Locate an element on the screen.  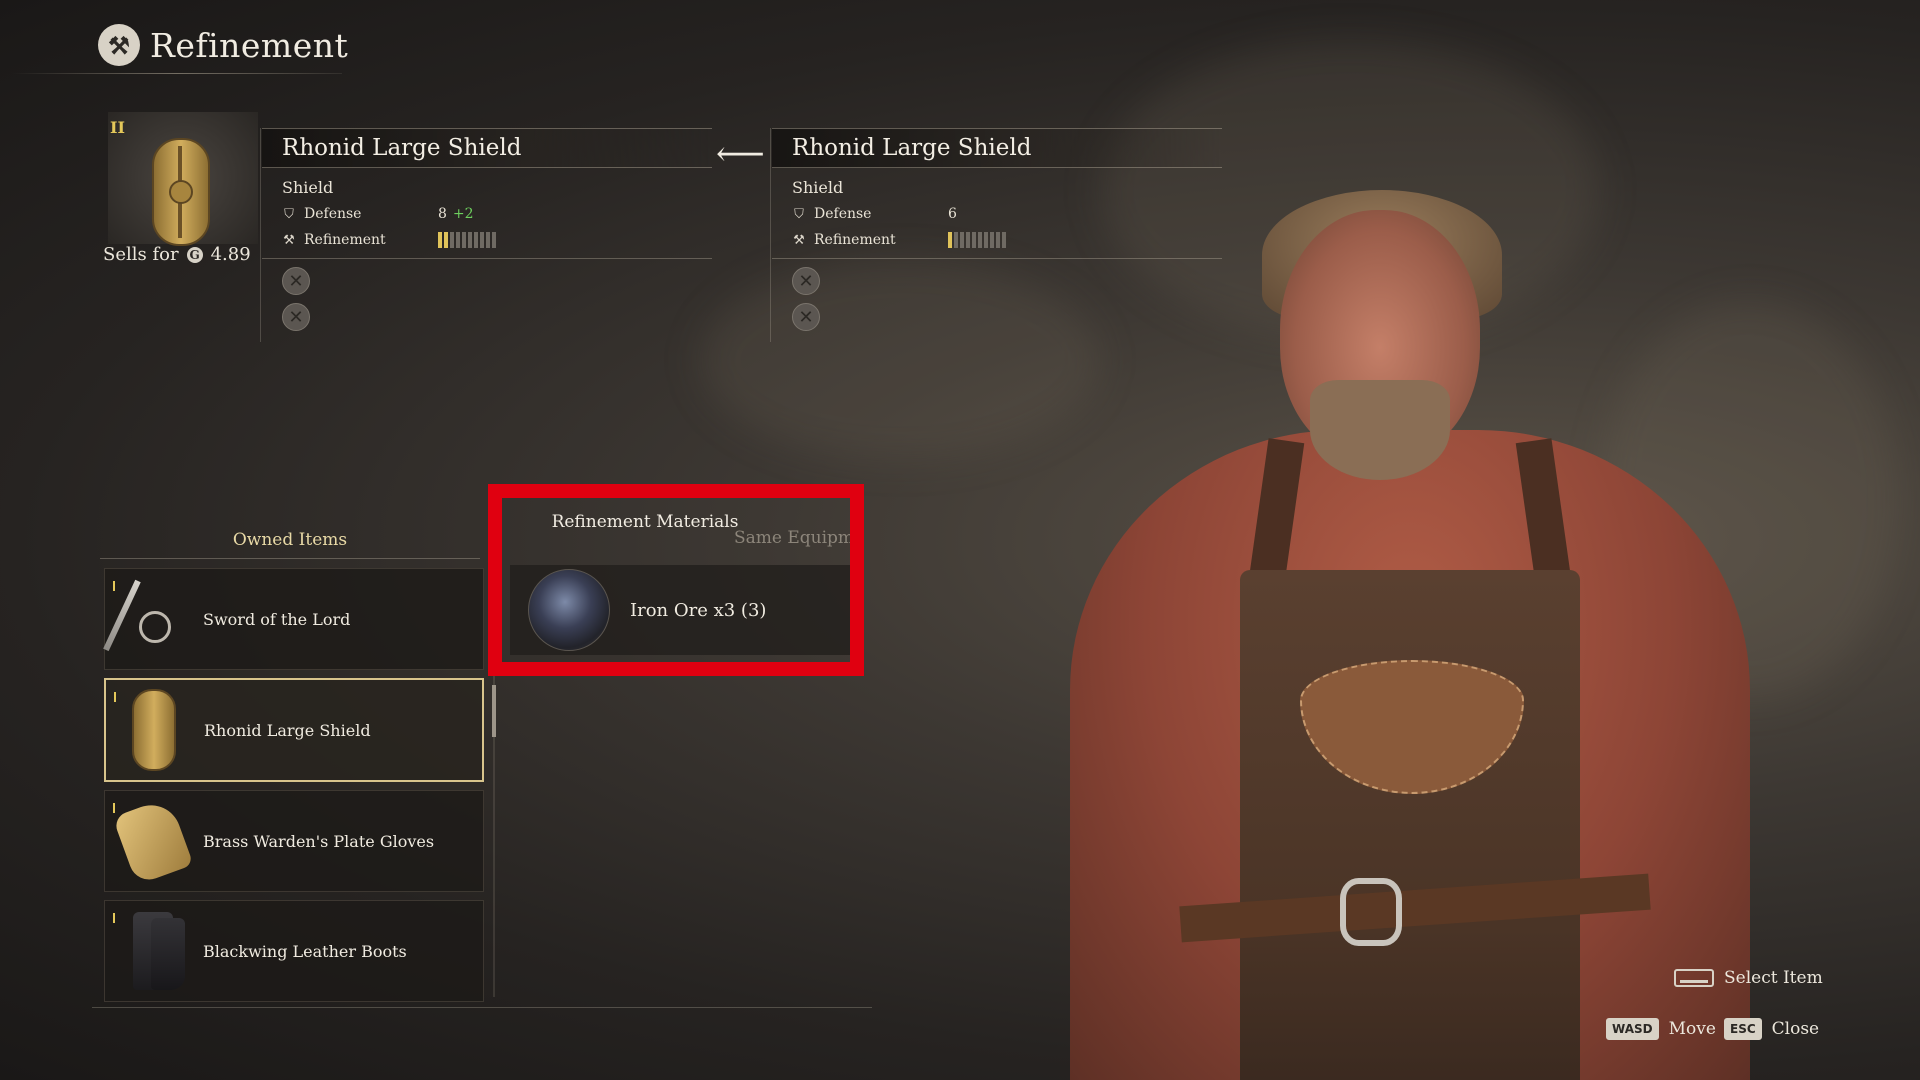
defense-bonus: +2 is located at coordinates (463, 214).